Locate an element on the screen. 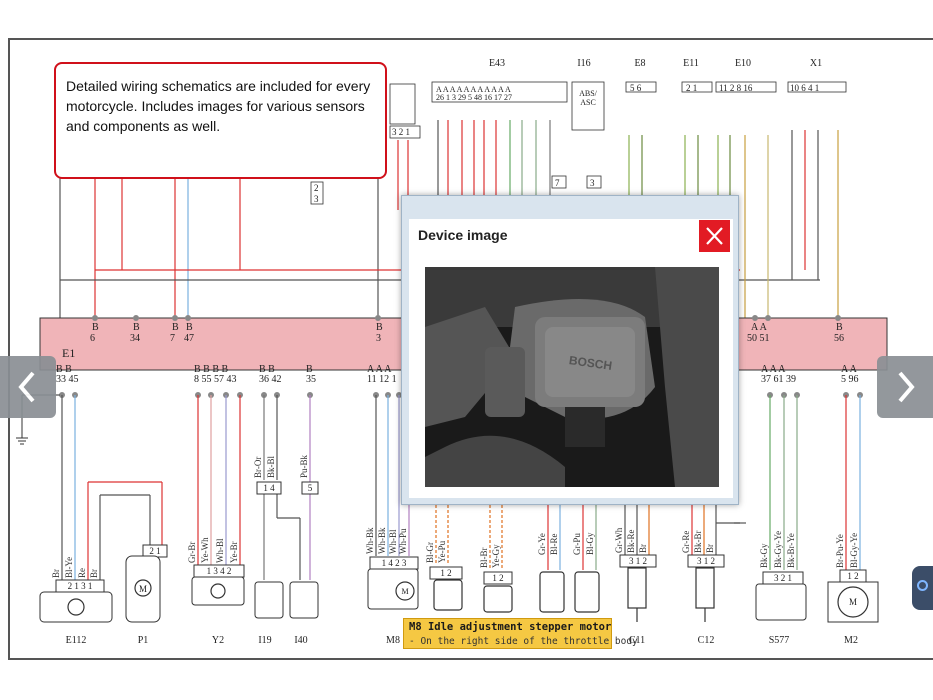 This screenshot has width=933, height=700. svg-text: ABS/ is located at coordinates (588, 93).